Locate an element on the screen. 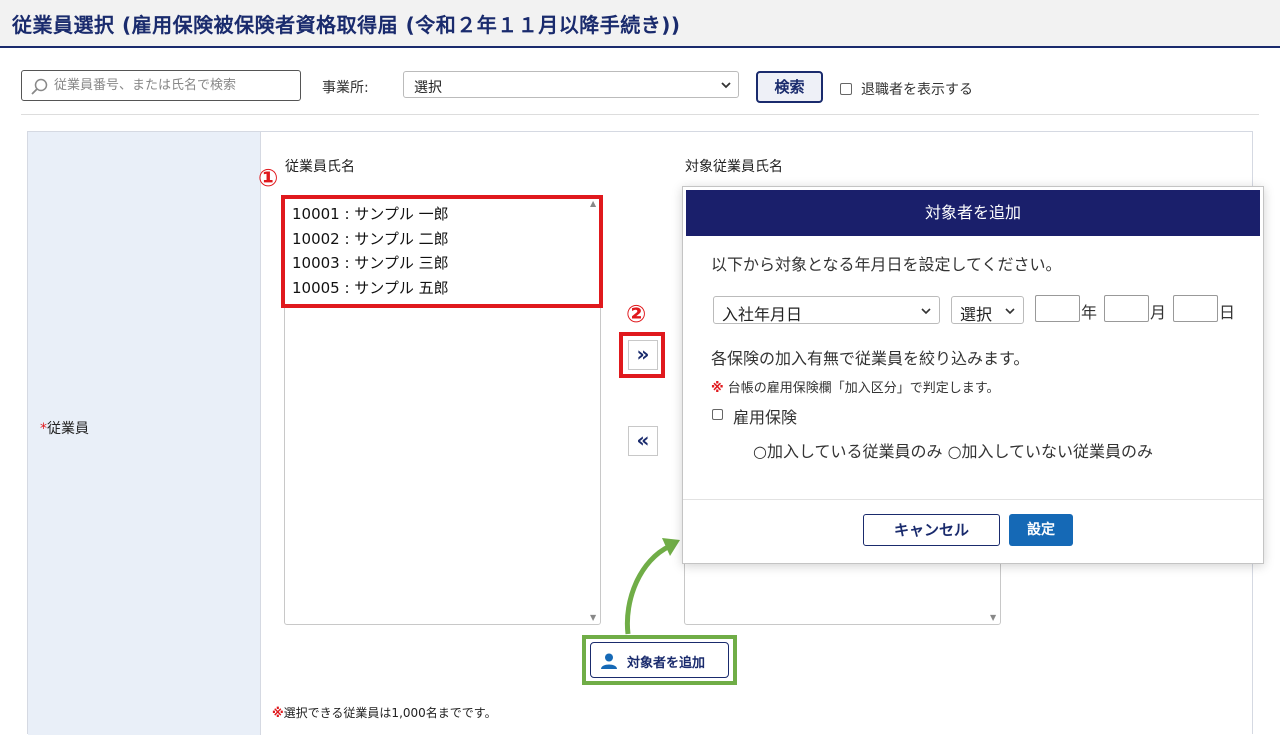  date-type-value: 入社年月日 is located at coordinates (762, 314).